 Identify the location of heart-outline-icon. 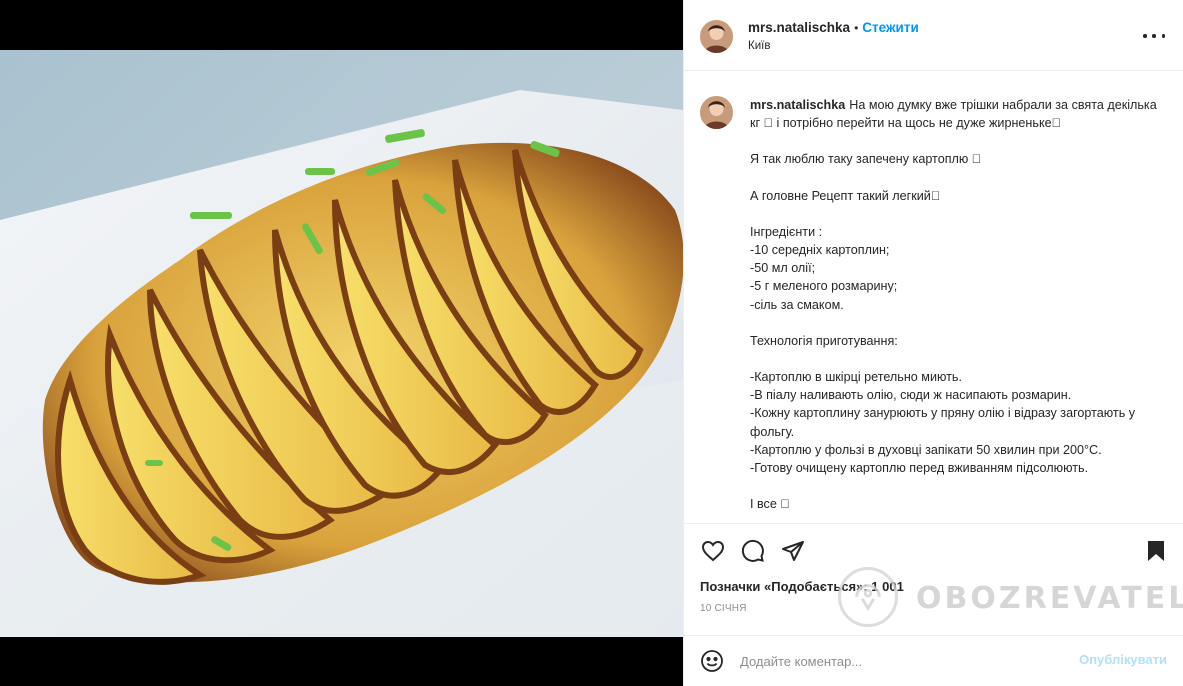
(713, 551).